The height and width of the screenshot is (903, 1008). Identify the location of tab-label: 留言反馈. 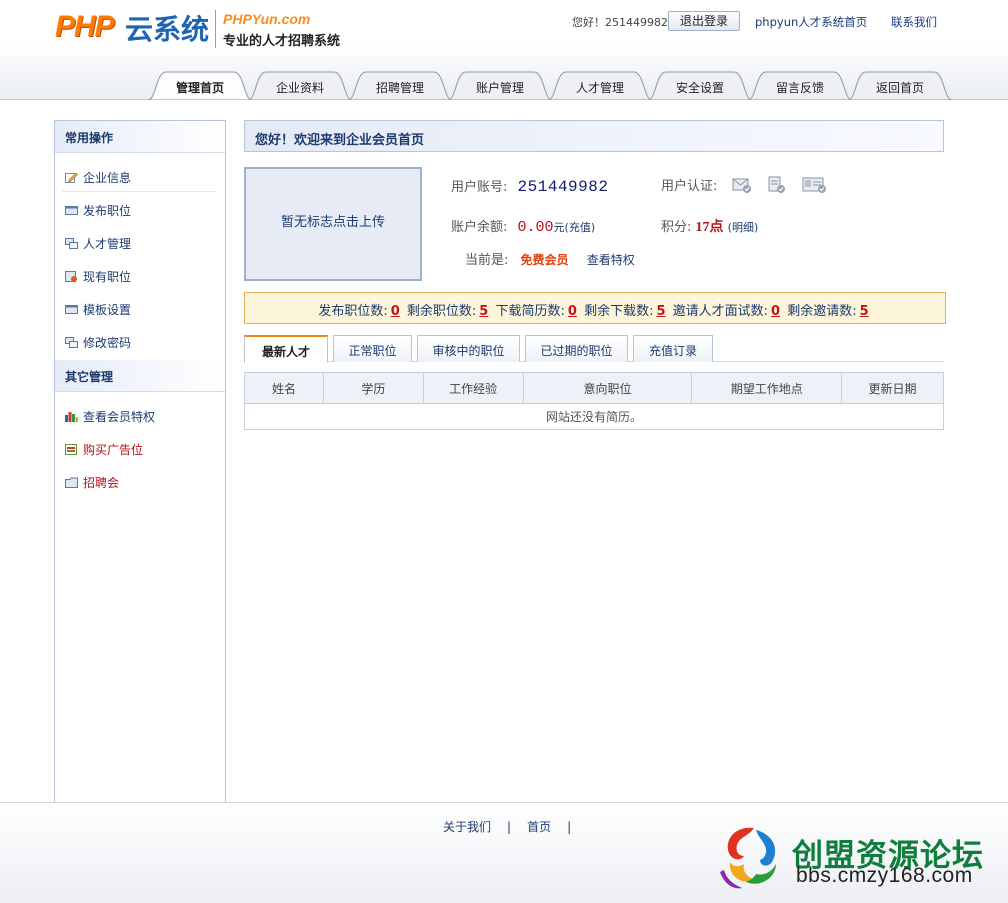
(799, 88).